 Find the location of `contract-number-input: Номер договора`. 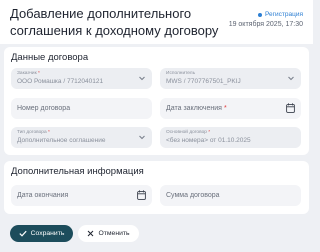

contract-number-input: Номер договора is located at coordinates (81, 108).